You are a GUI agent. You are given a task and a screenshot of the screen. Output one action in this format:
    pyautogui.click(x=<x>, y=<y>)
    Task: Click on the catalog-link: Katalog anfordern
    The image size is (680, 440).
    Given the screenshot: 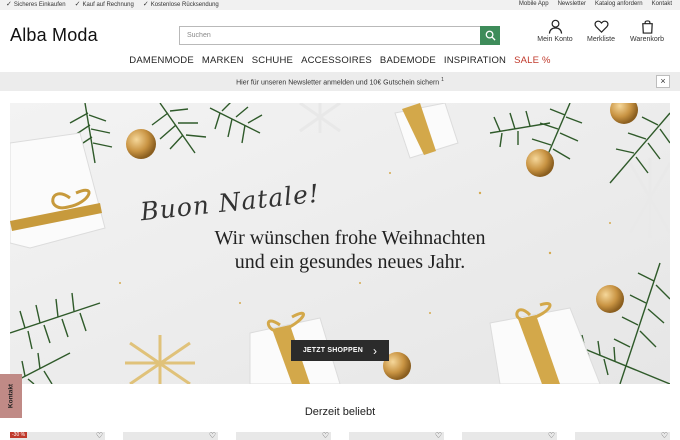 What is the action you would take?
    pyautogui.click(x=619, y=4)
    